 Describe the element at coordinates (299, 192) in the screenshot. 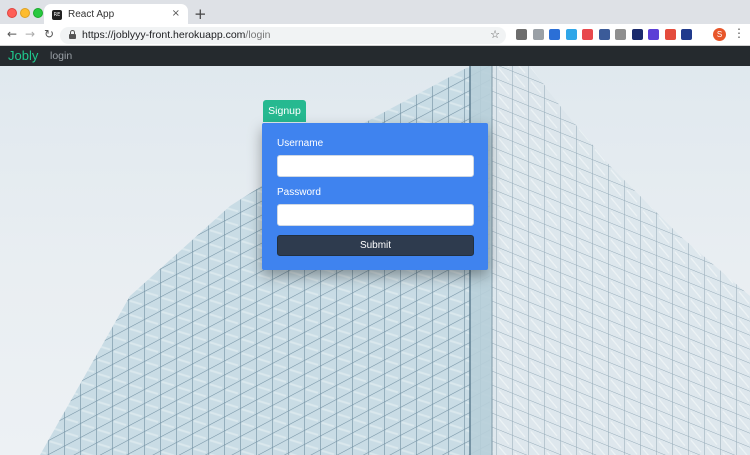

I see `password-label: Password` at that location.